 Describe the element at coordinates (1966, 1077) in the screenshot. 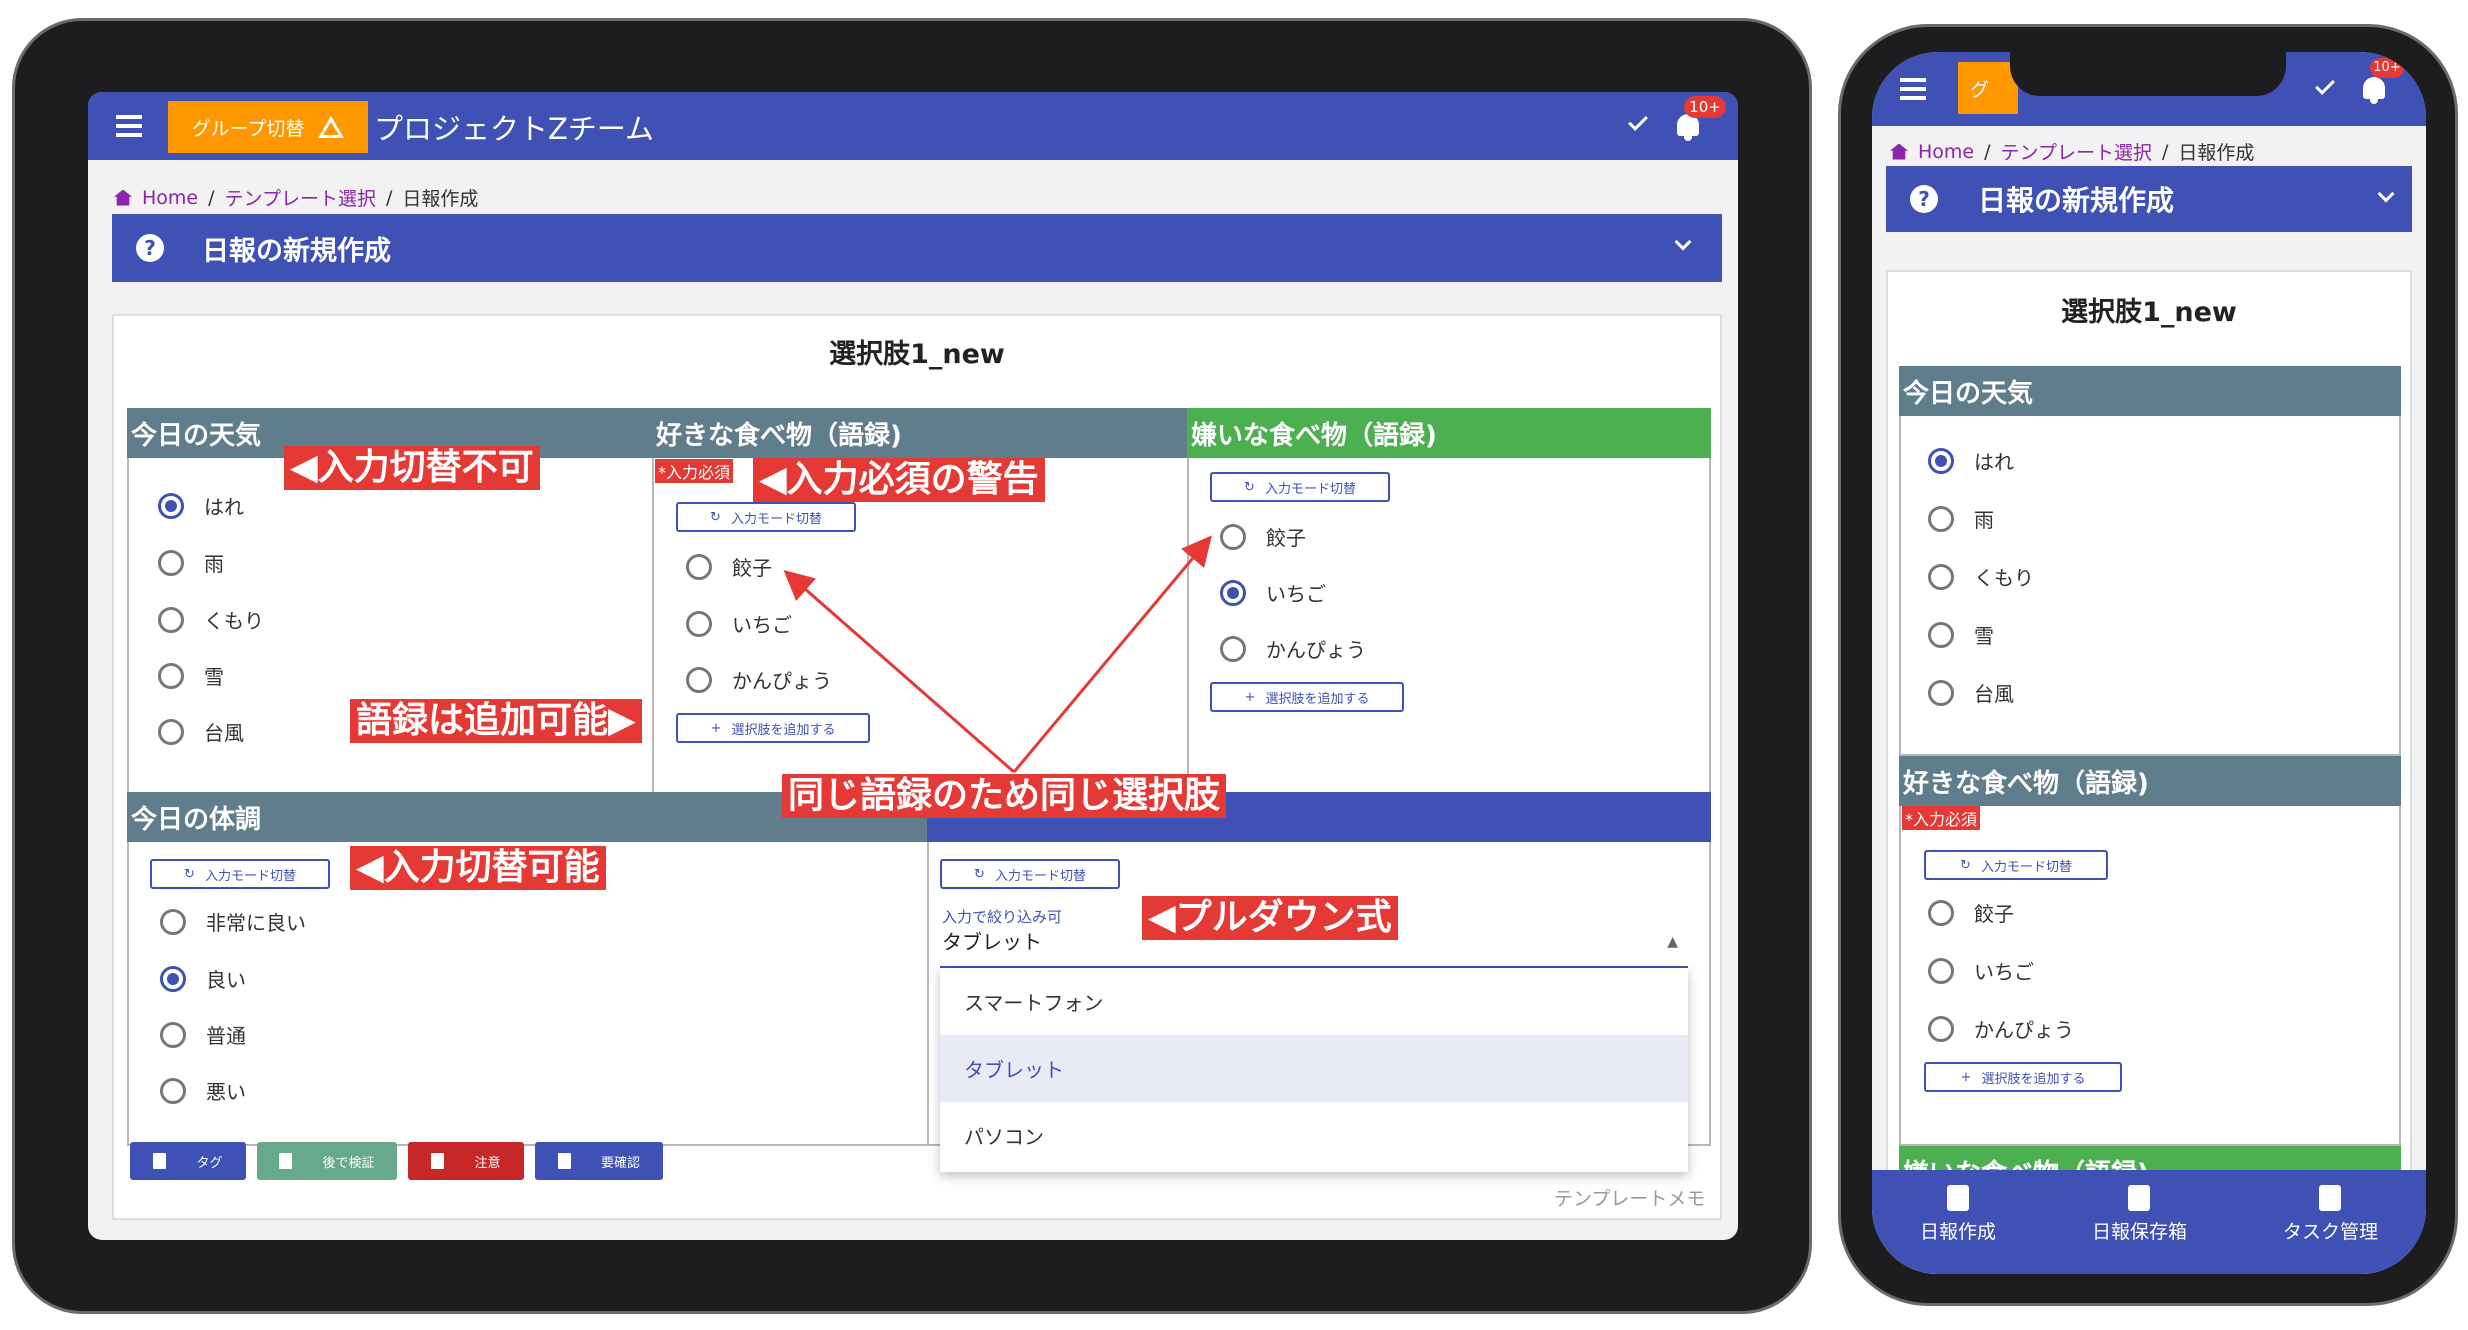

I see `plus-icon: +` at that location.